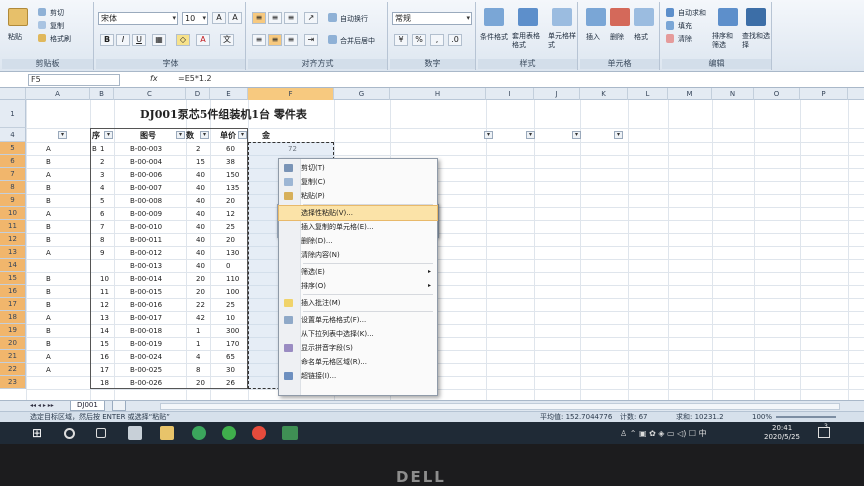  What do you see at coordinates (362, 94) in the screenshot?
I see `column-header-g: G` at bounding box center [362, 94].